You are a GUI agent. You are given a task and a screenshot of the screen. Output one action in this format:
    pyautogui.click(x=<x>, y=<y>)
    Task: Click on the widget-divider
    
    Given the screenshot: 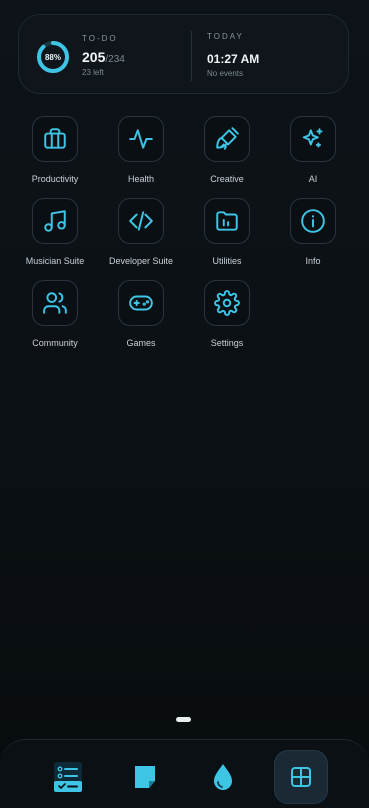 What is the action you would take?
    pyautogui.click(x=191, y=56)
    